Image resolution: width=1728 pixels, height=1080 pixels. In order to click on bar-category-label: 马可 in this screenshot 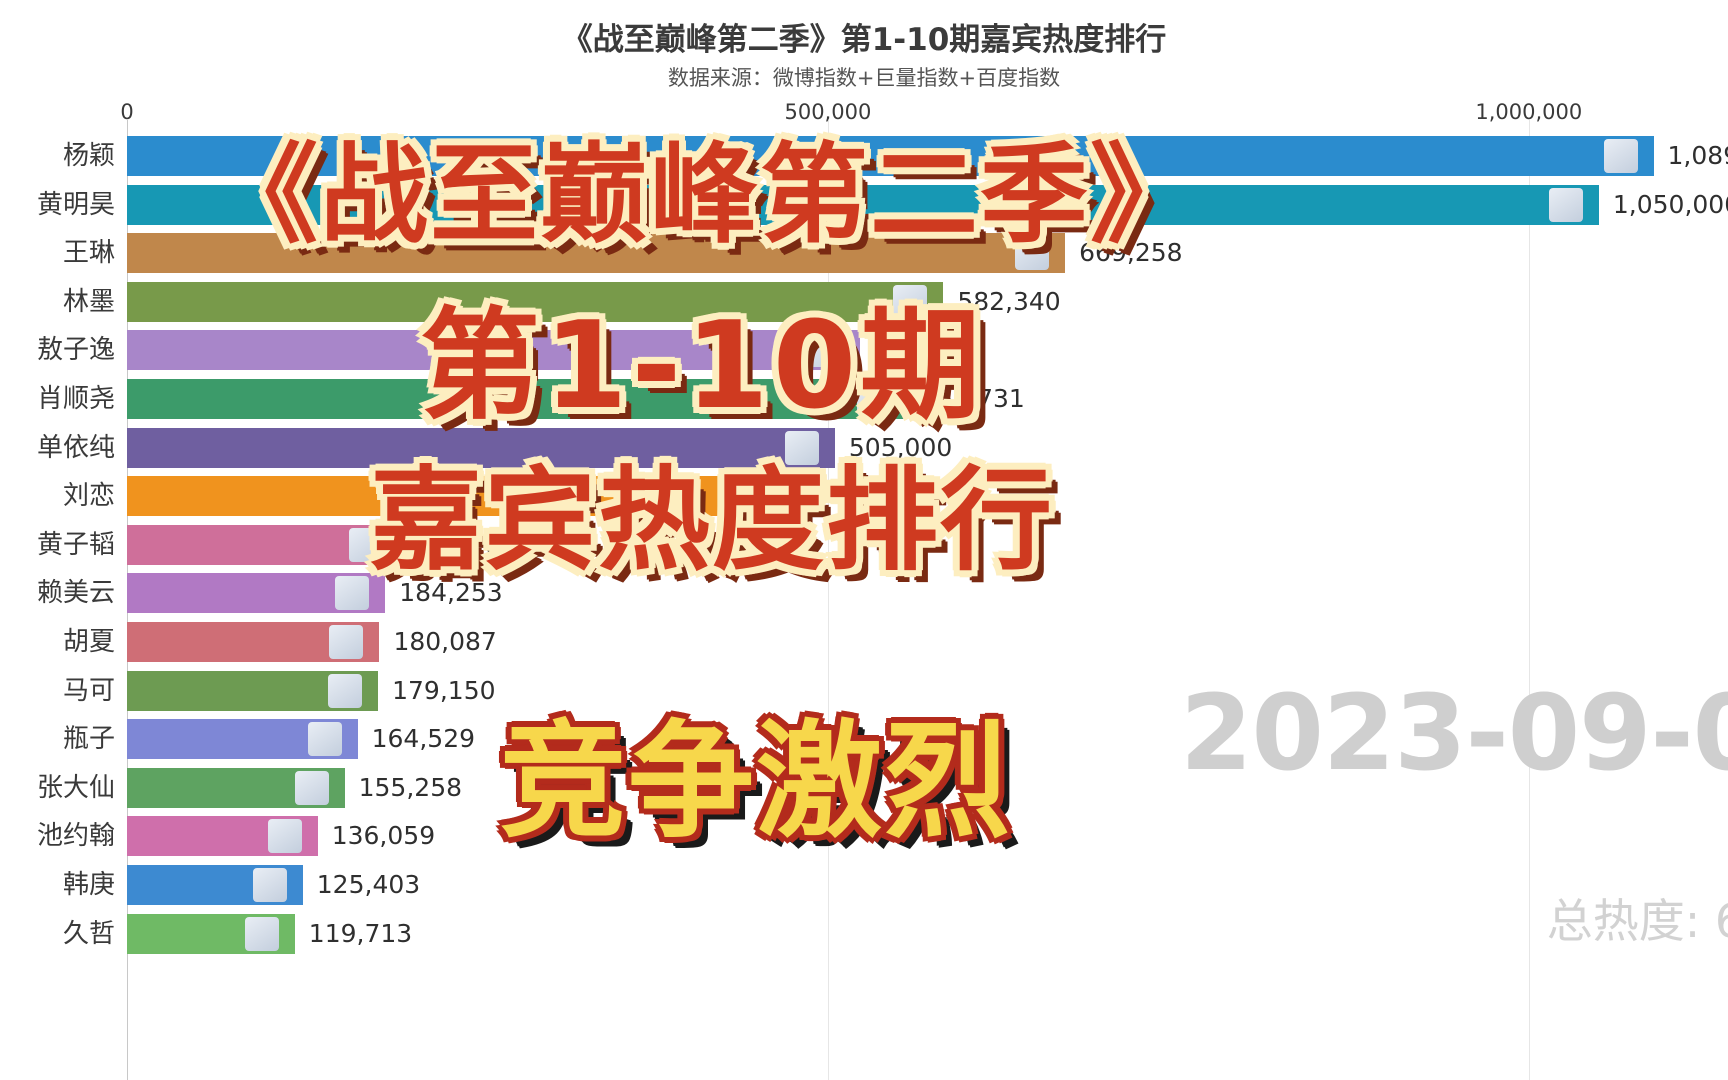, I will do `click(88, 690)`.